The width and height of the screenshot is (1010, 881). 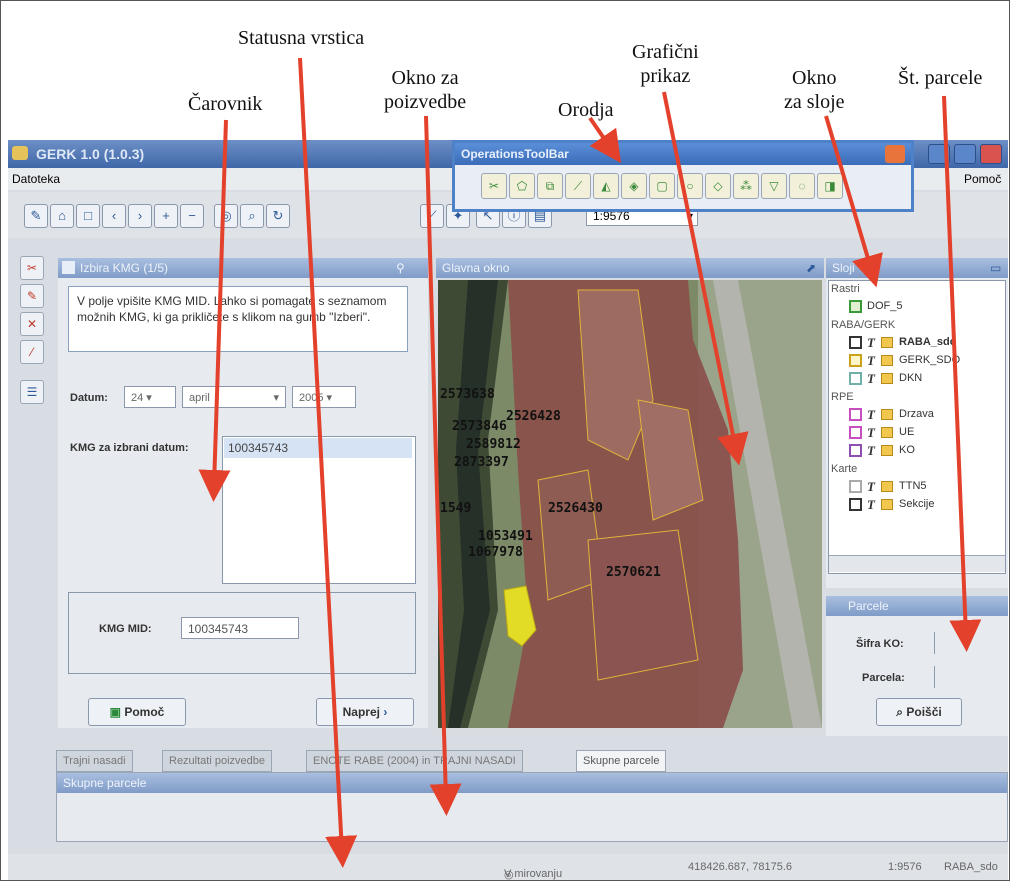 What do you see at coordinates (605, 140) in the screenshot?
I see `arrow-orodja` at bounding box center [605, 140].